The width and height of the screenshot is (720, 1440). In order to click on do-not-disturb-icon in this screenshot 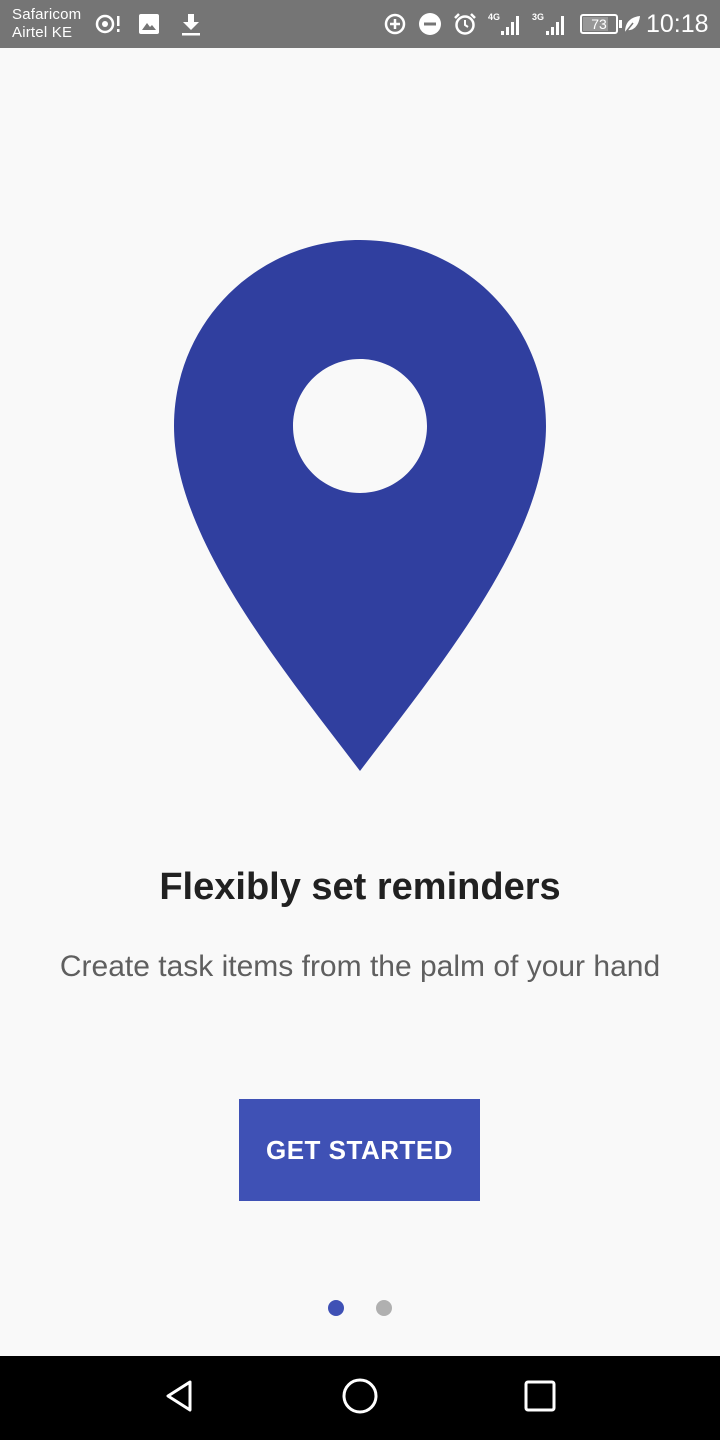, I will do `click(430, 24)`.